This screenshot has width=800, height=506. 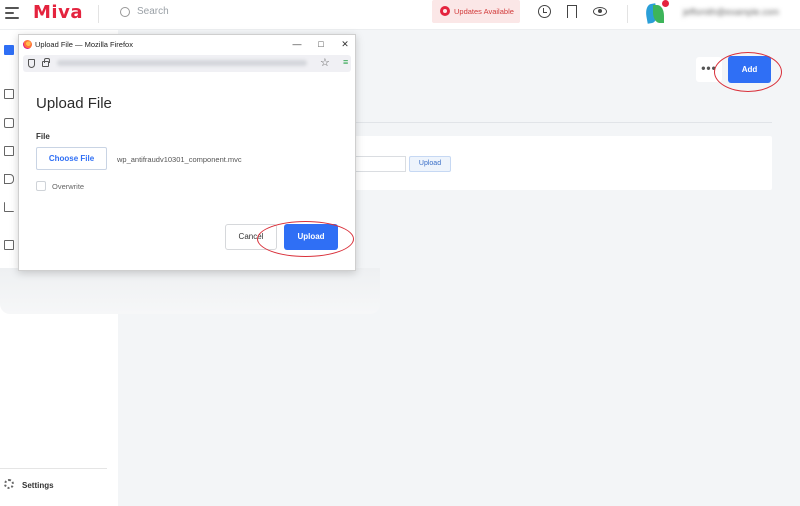 What do you see at coordinates (31, 63) in the screenshot?
I see `shield-icon` at bounding box center [31, 63].